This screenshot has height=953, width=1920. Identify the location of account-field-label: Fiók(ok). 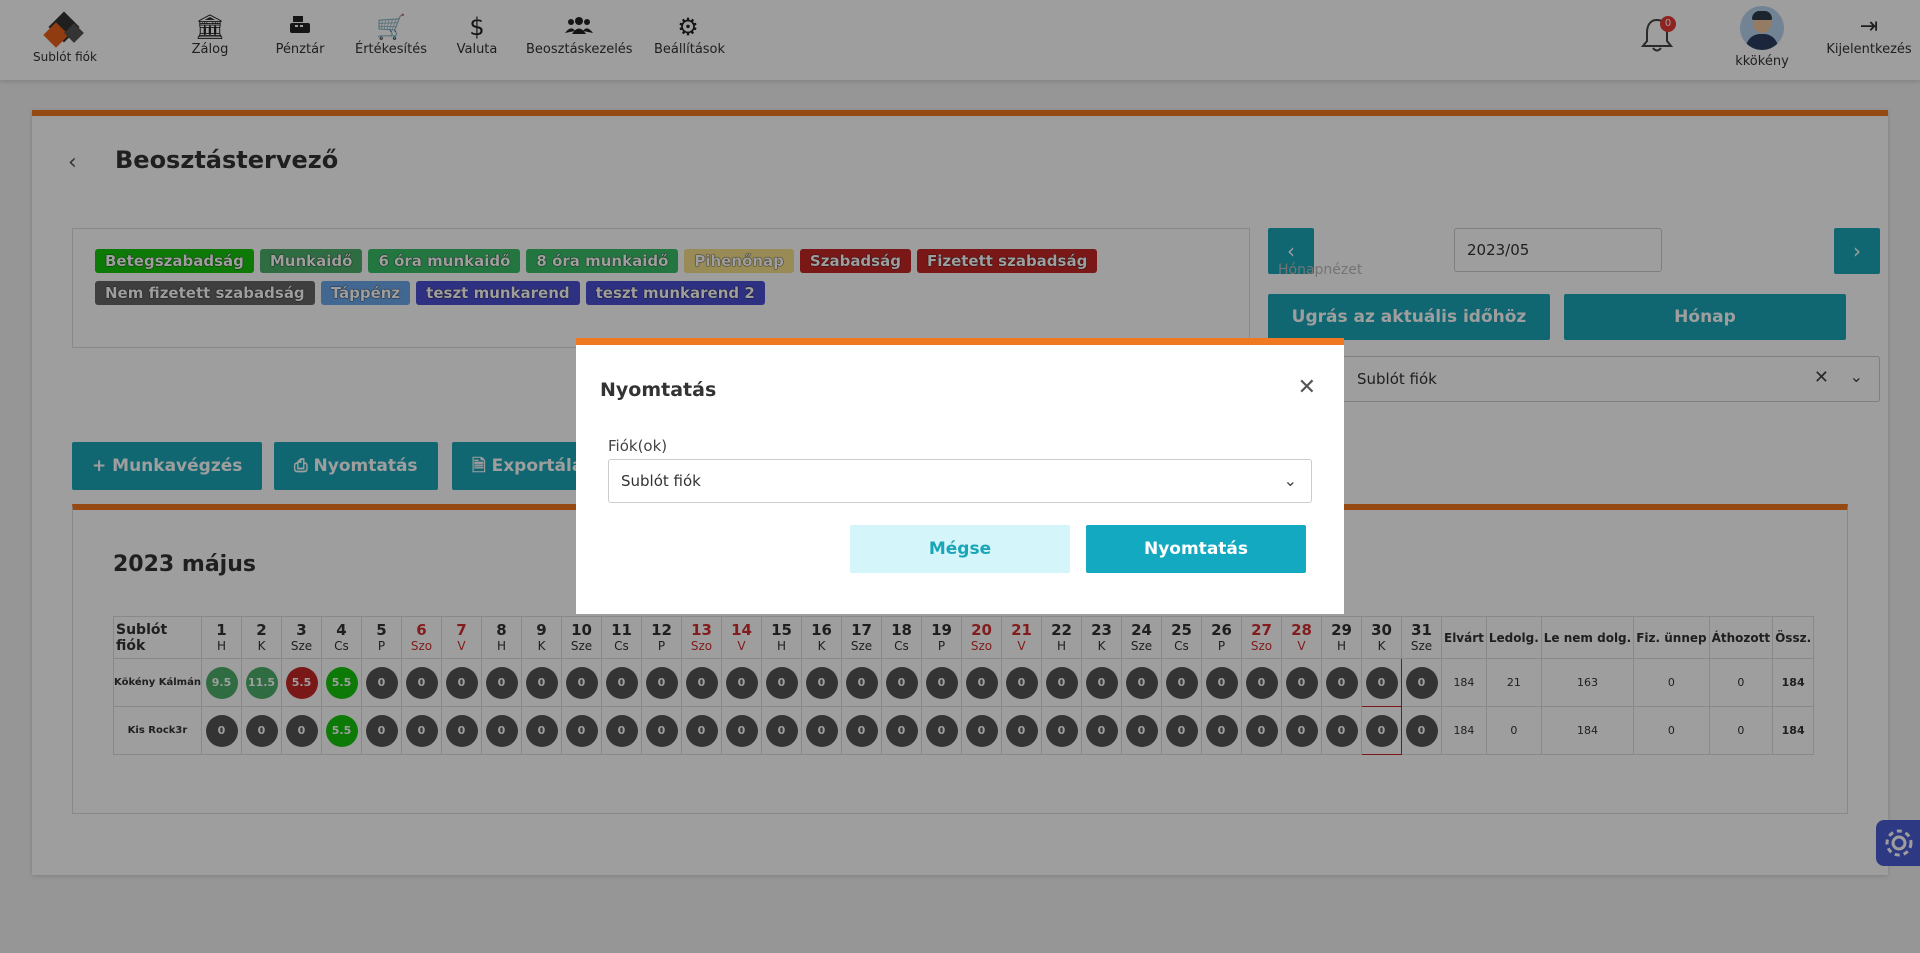
(638, 446).